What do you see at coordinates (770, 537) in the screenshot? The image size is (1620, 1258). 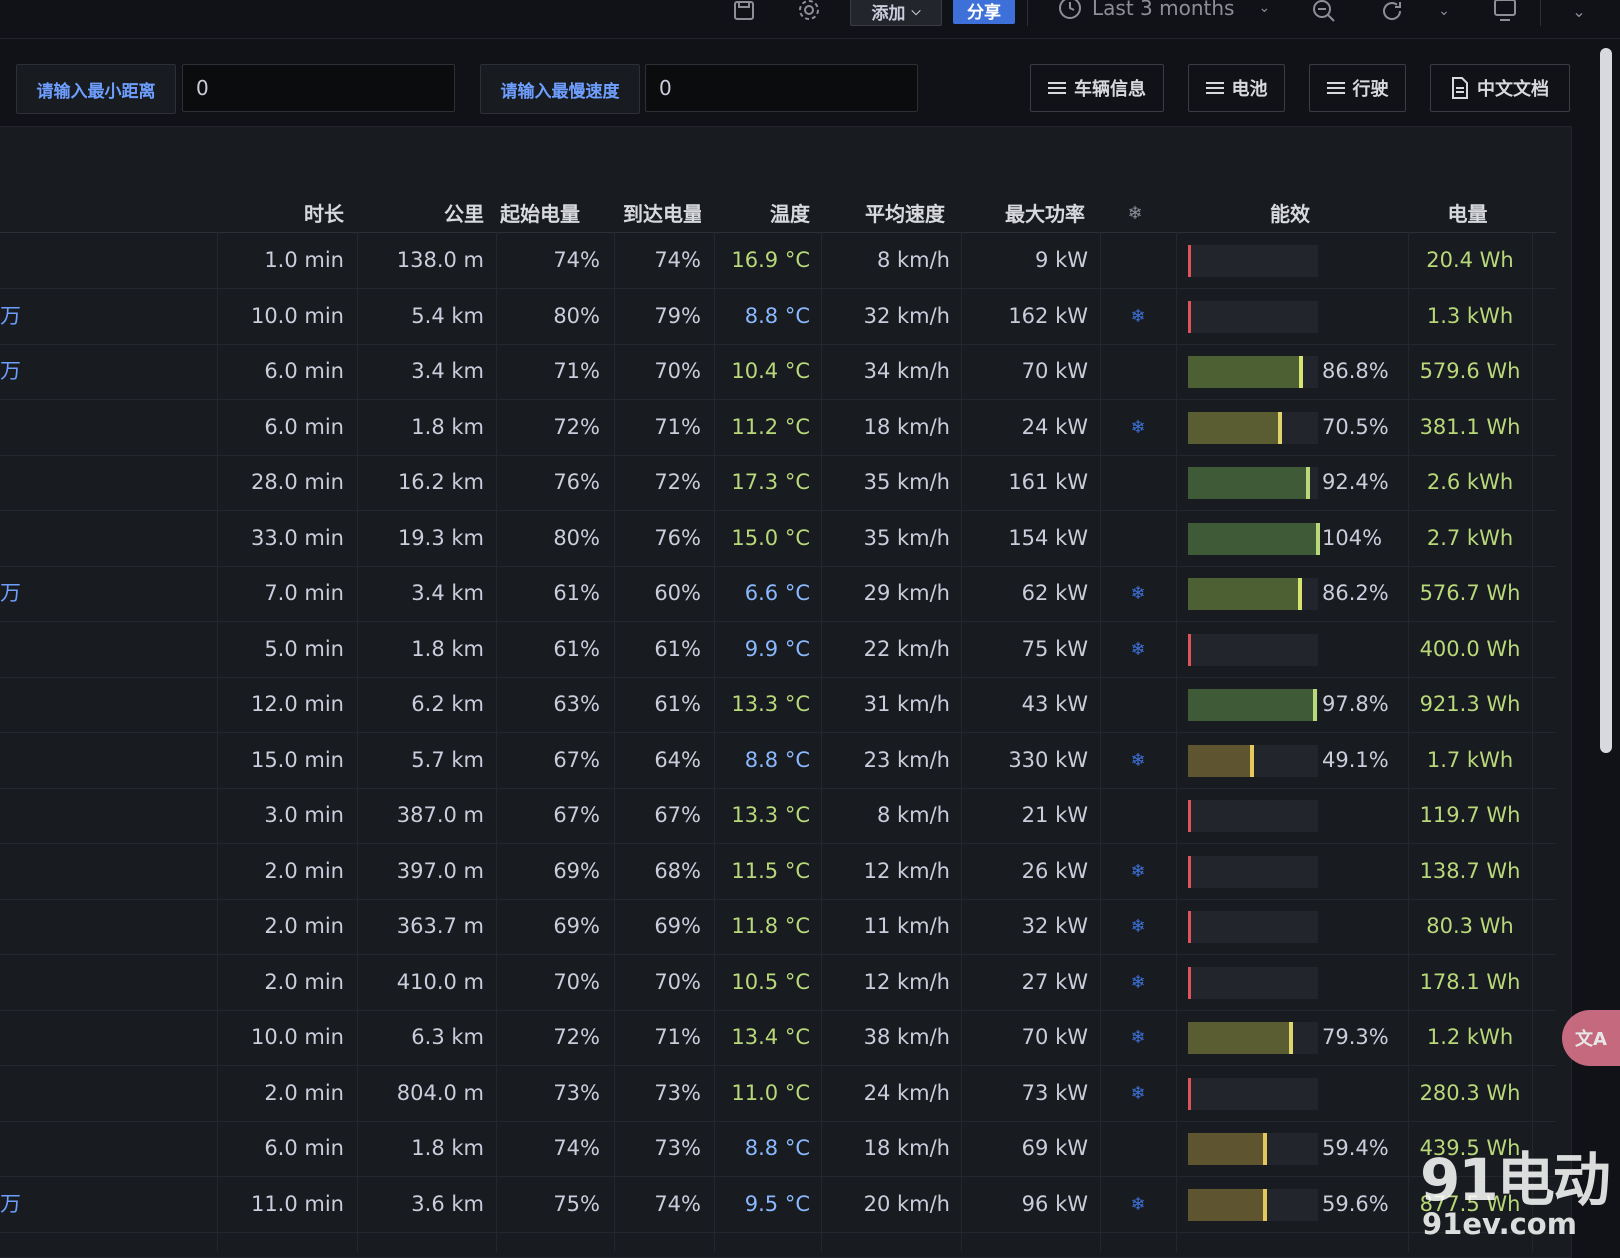 I see `temperature-cell: 15.0 °C` at bounding box center [770, 537].